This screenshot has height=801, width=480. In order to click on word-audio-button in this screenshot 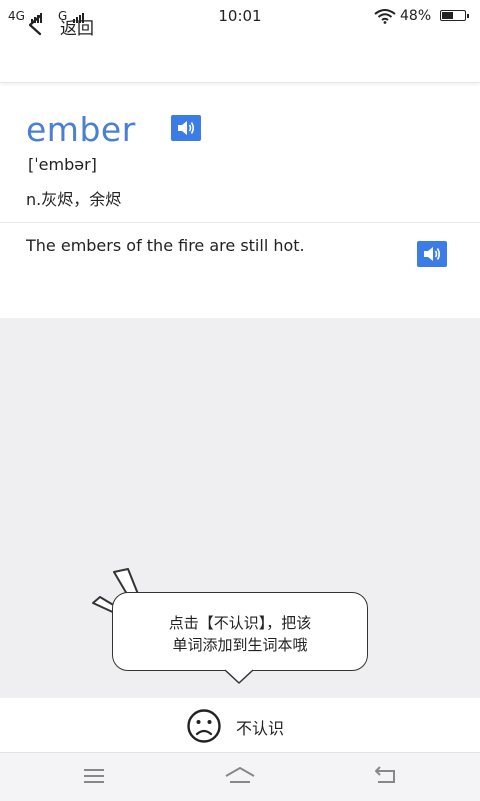, I will do `click(186, 128)`.